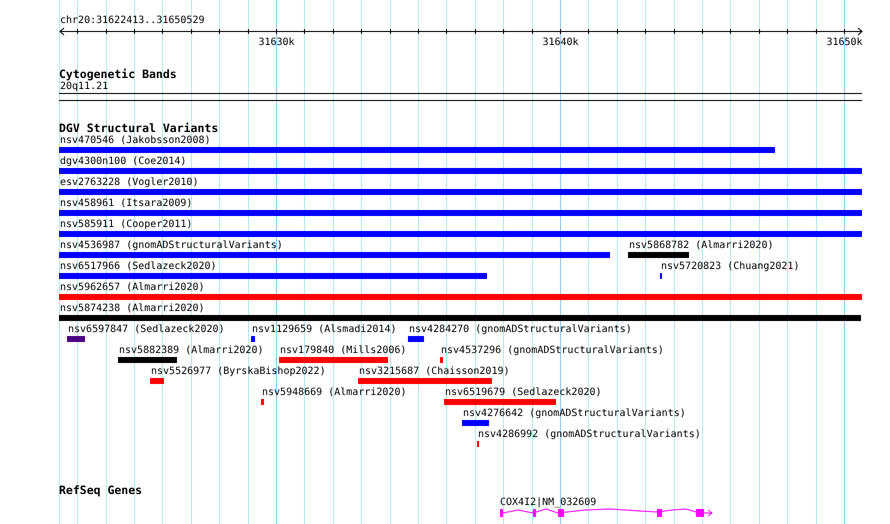  I want to click on variant-label: nsv585911 (Cooper2011), so click(125, 225).